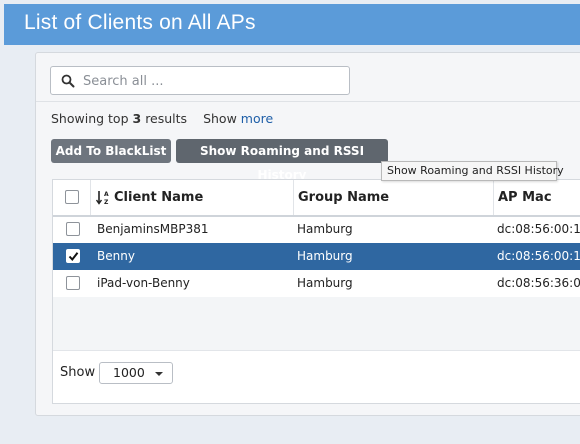  I want to click on checkmark-icon, so click(73, 257).